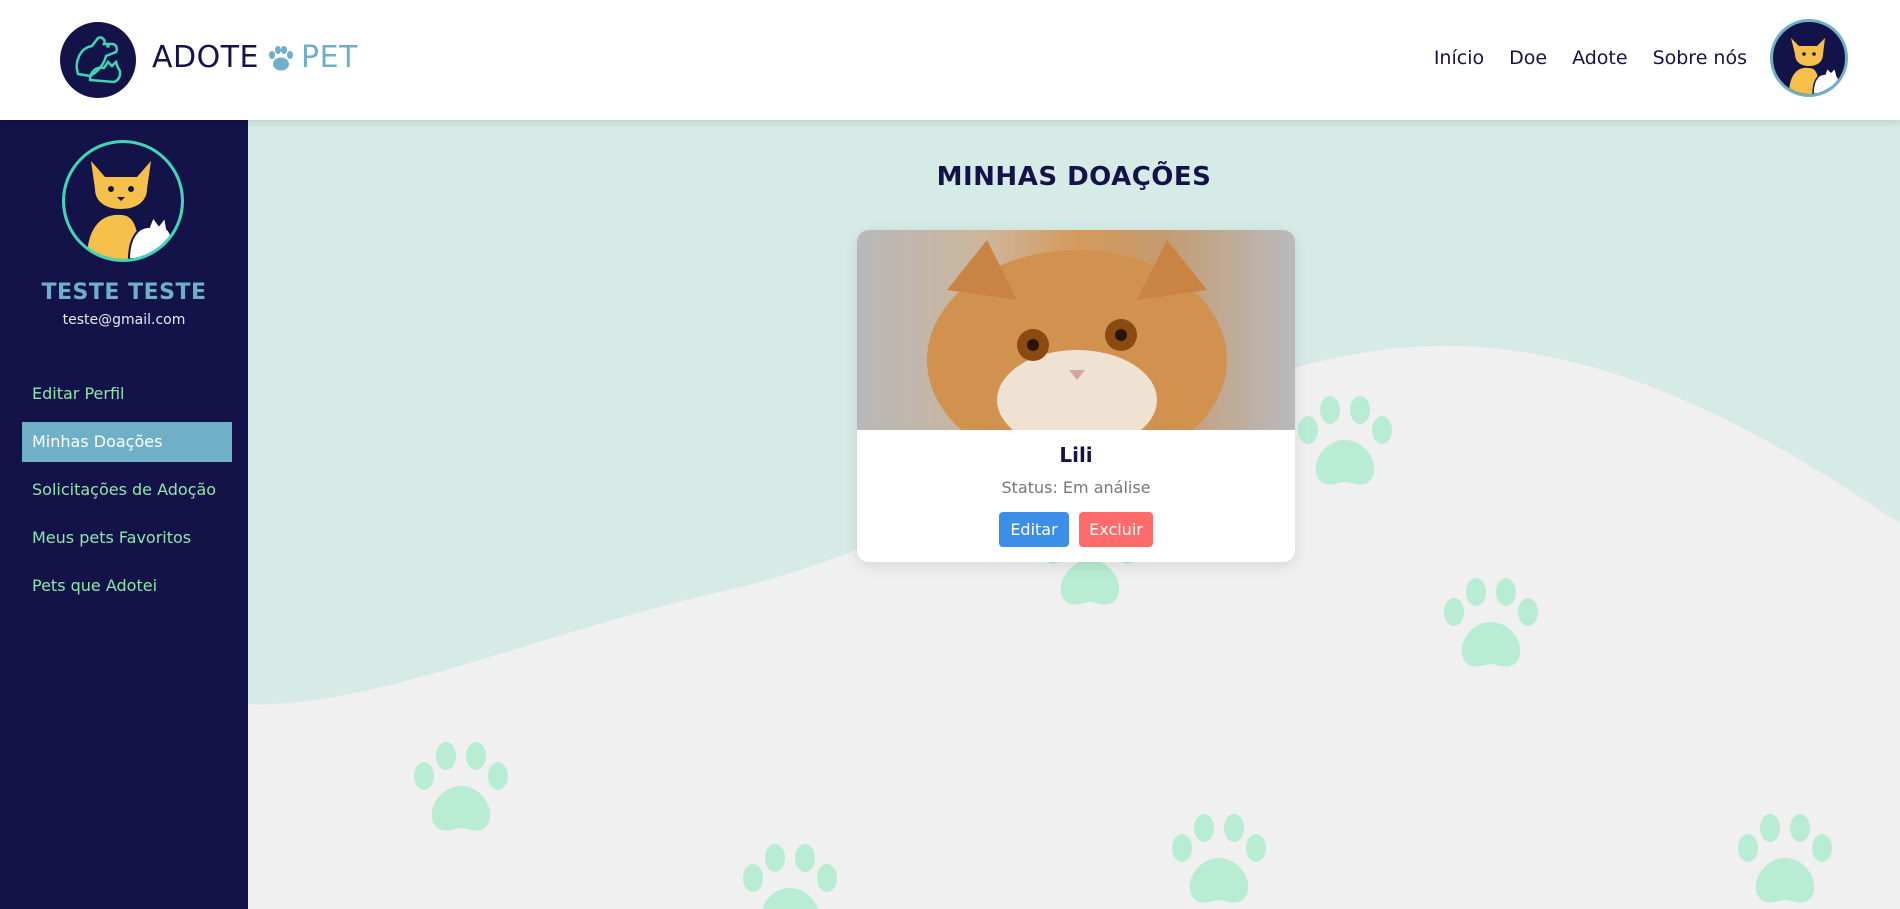  Describe the element at coordinates (1076, 330) in the screenshot. I see `pet-photo` at that location.